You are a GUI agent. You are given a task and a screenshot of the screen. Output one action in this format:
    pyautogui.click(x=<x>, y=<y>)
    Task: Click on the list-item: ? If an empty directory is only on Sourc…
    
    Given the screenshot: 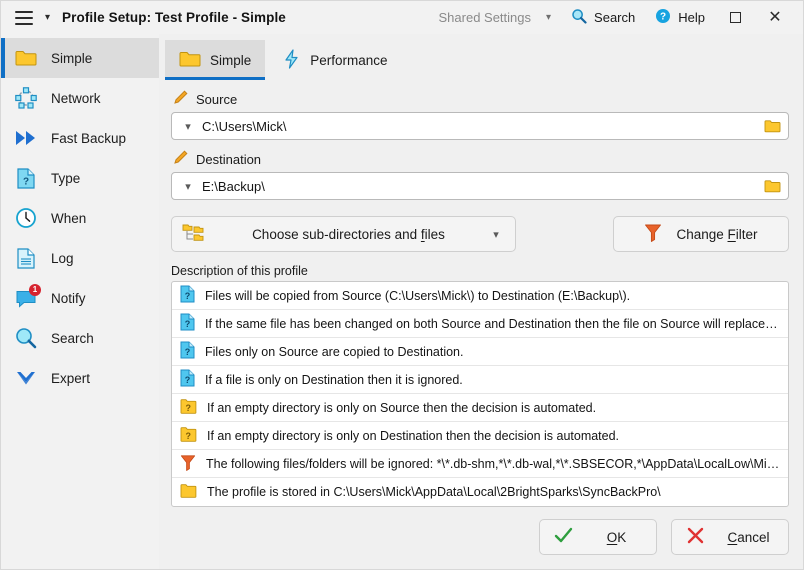 What is the action you would take?
    pyautogui.click(x=480, y=408)
    